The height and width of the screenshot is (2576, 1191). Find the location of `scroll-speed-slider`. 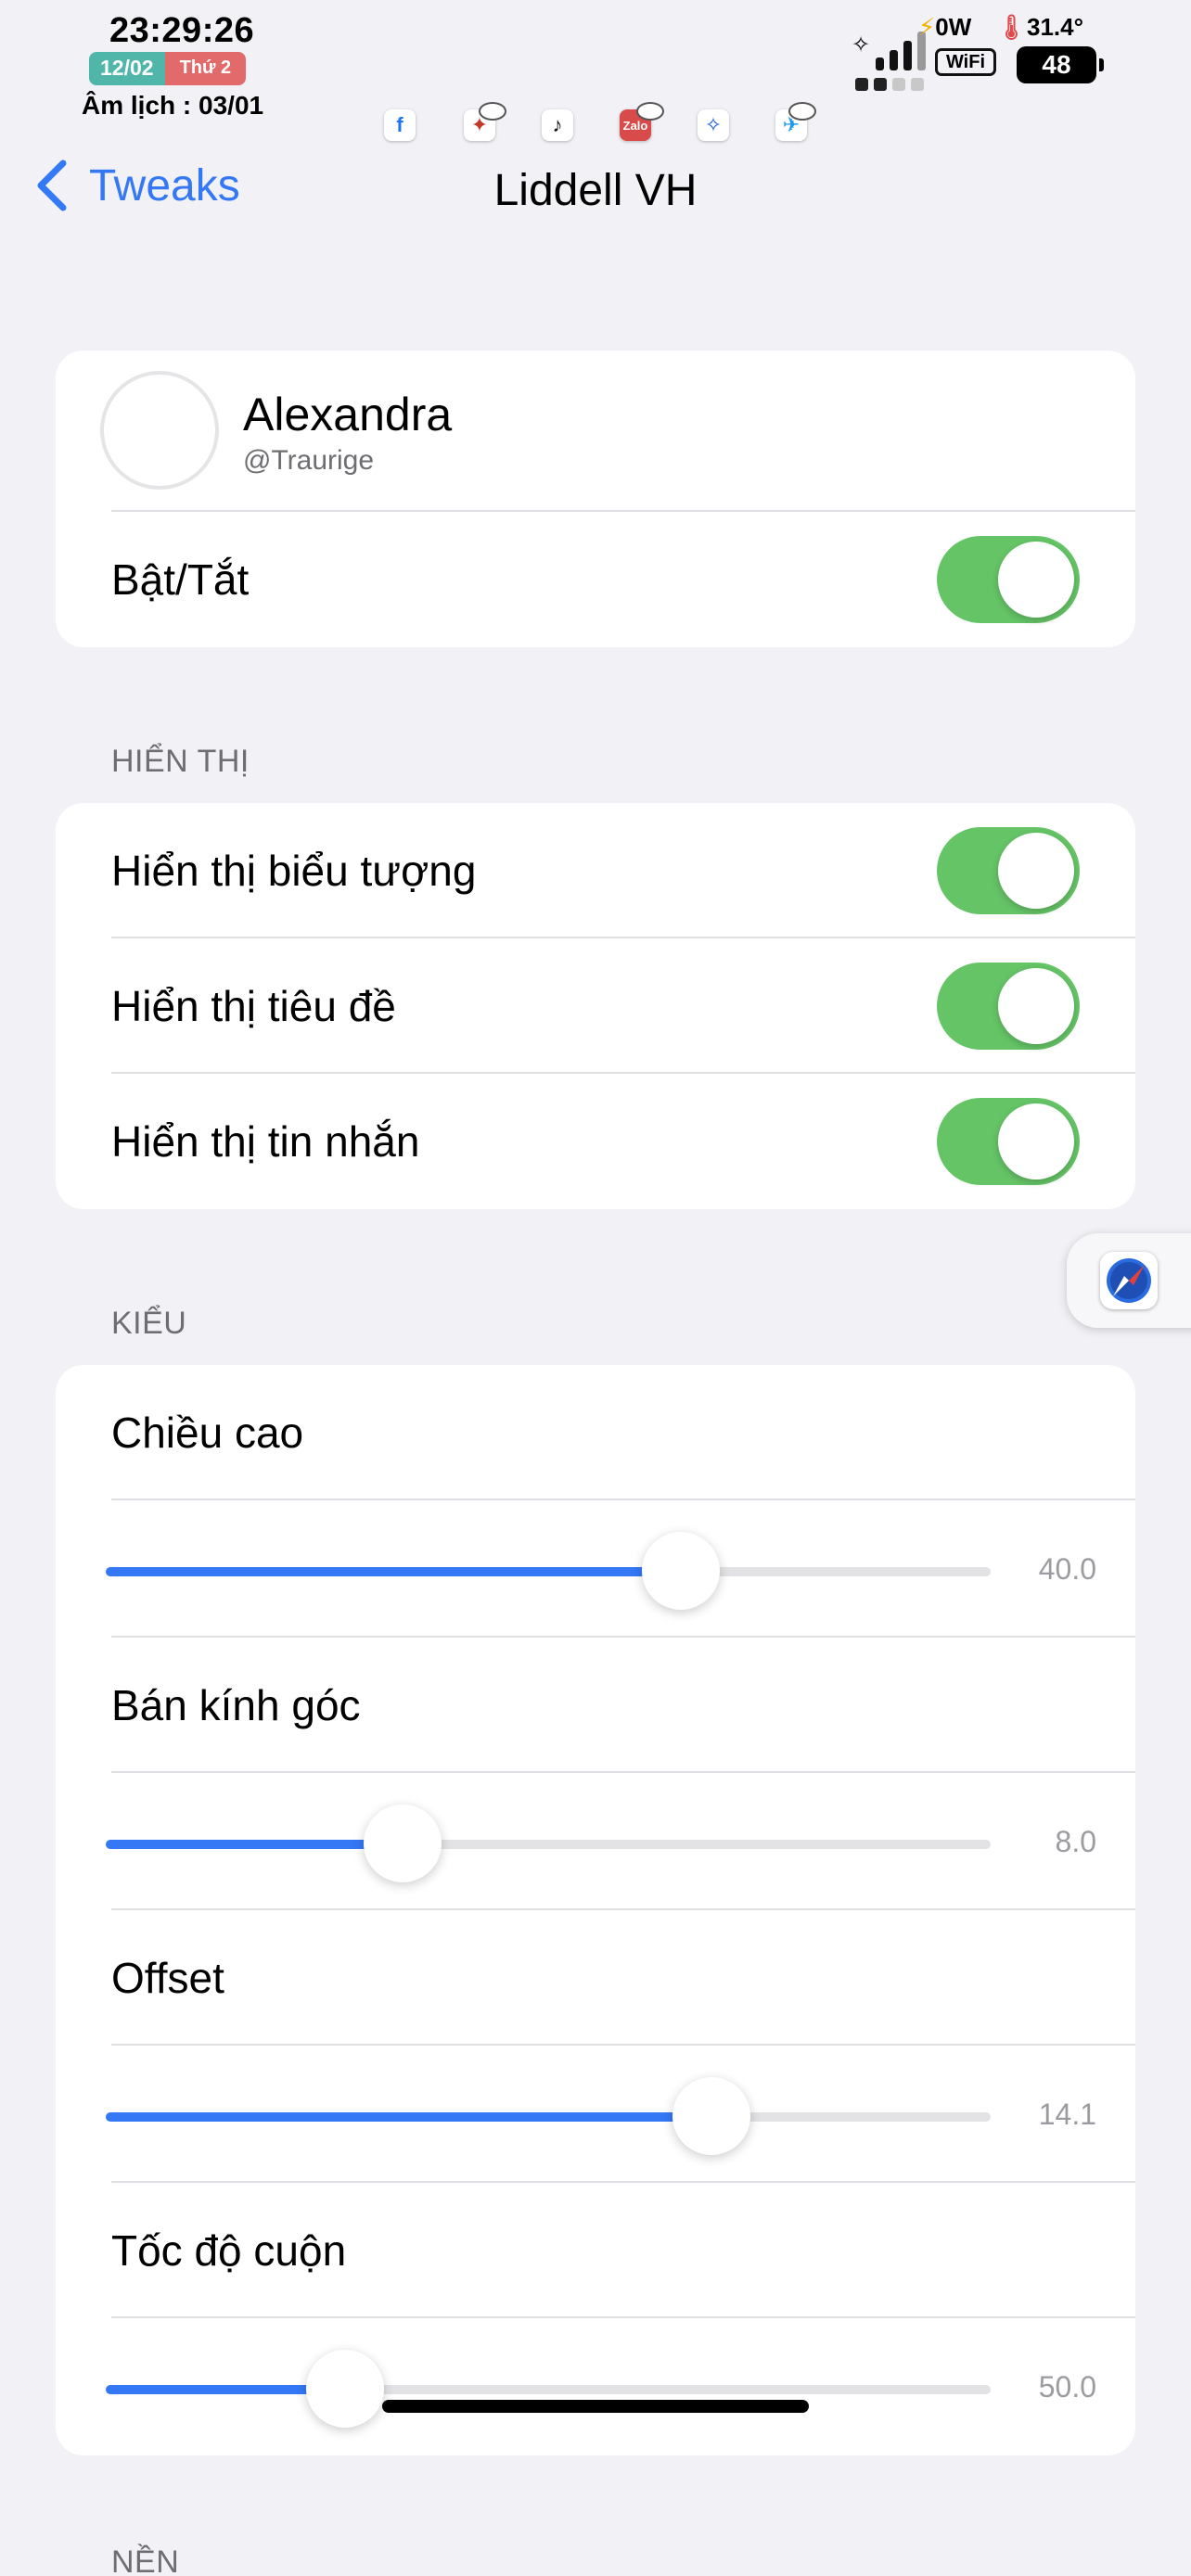

scroll-speed-slider is located at coordinates (548, 2389).